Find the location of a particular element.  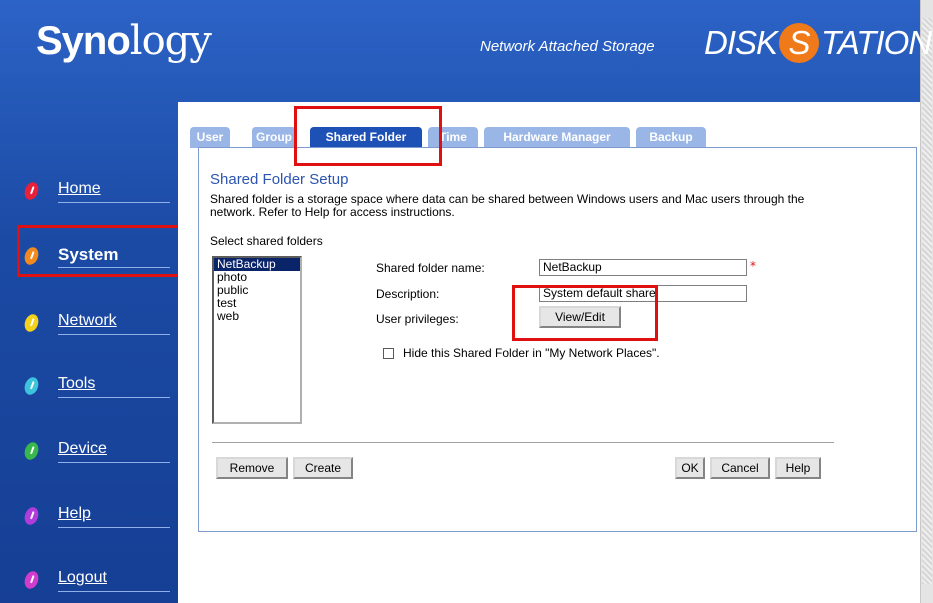

nav-label-tools: Tools is located at coordinates (76, 384).